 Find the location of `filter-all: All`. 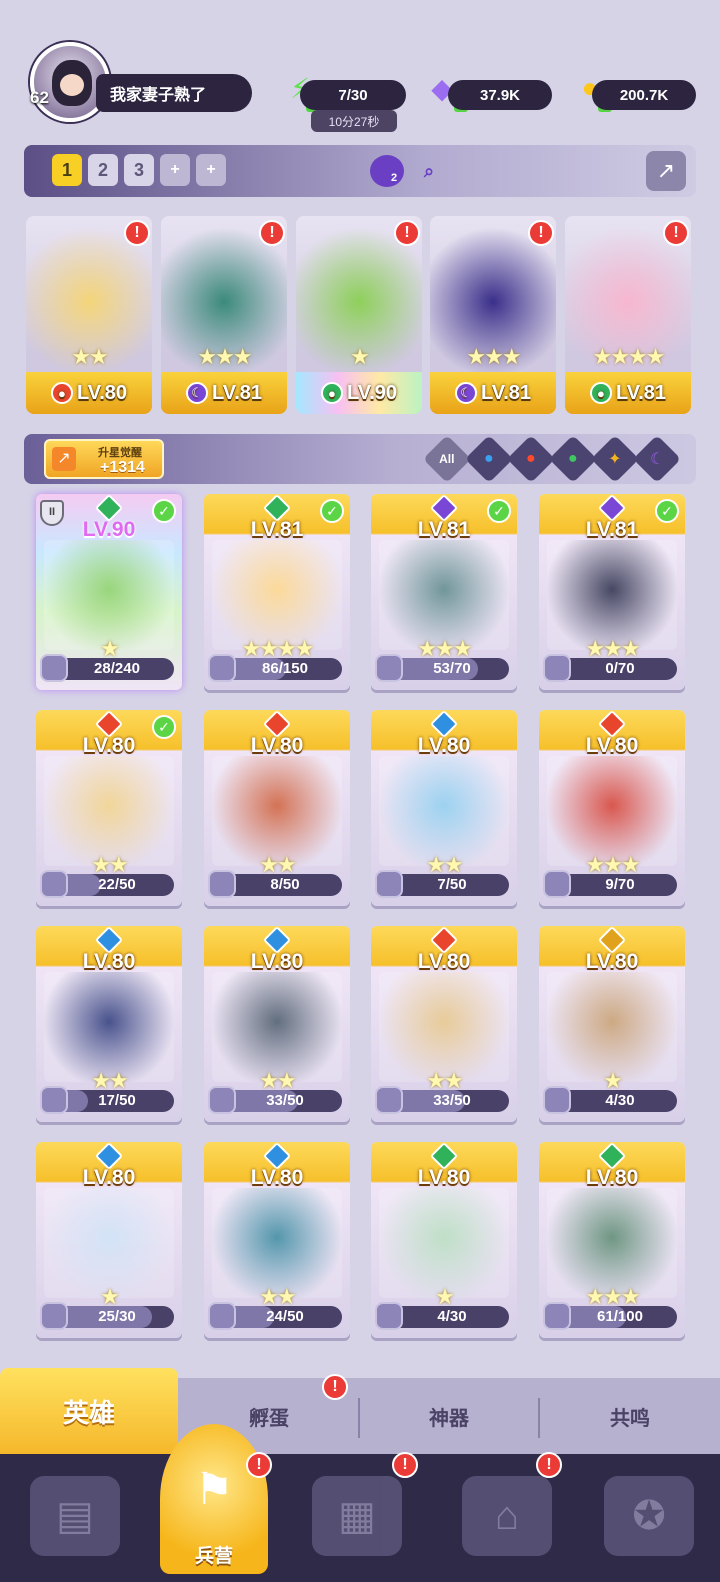

filter-all: All is located at coordinates (447, 459).